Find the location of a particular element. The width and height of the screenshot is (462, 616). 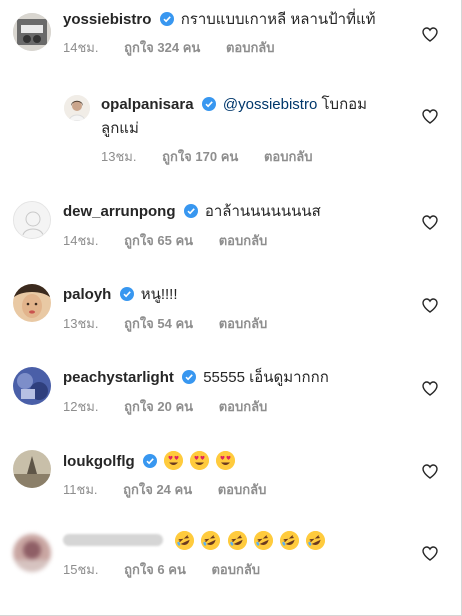

username-link: yossiebistro is located at coordinates (107, 19).